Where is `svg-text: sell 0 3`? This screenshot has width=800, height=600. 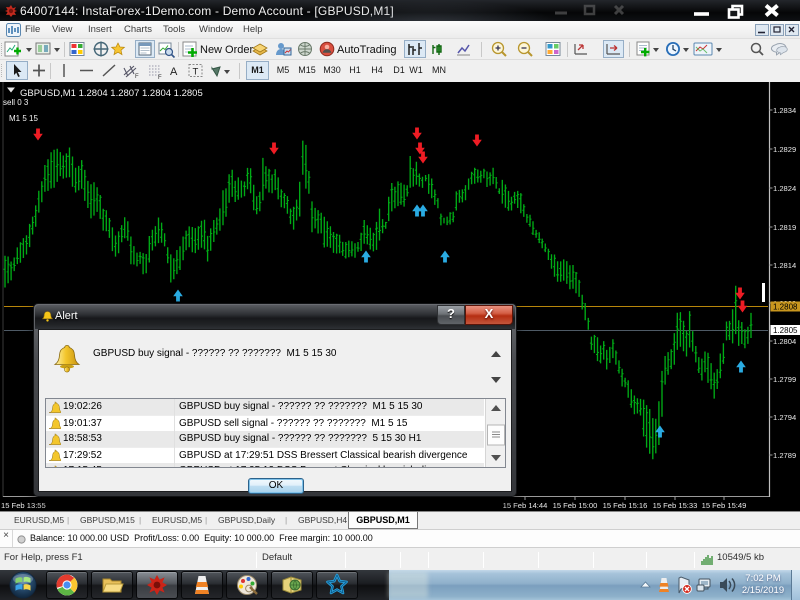 svg-text: sell 0 3 is located at coordinates (16, 102).